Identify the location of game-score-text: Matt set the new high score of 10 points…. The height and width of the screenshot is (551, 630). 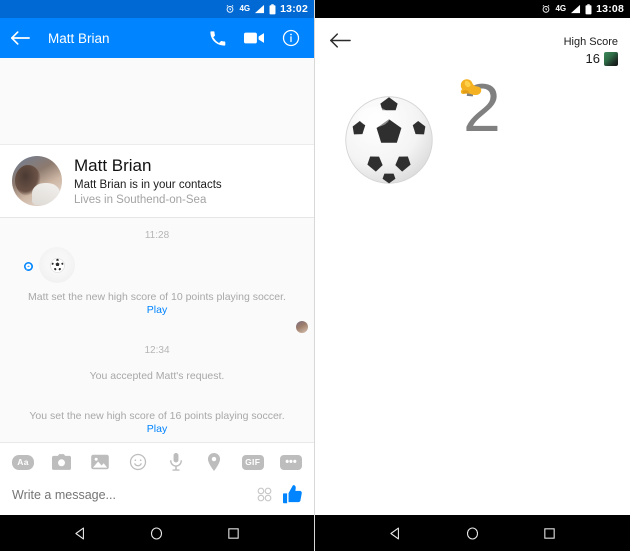
(157, 297).